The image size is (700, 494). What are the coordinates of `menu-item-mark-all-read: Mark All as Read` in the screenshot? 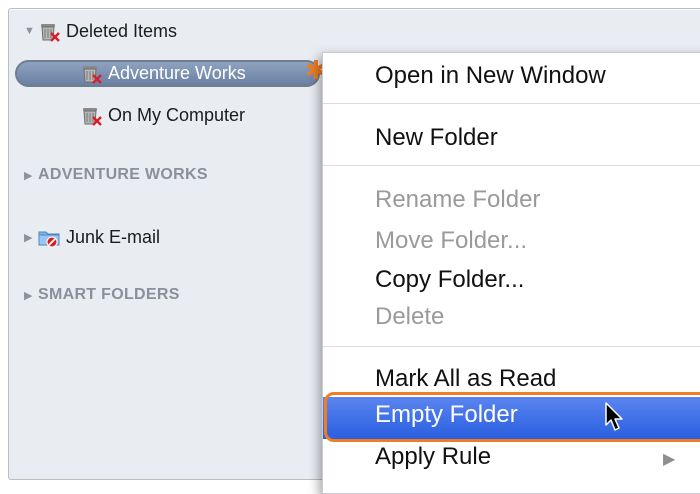 It's located at (465, 379).